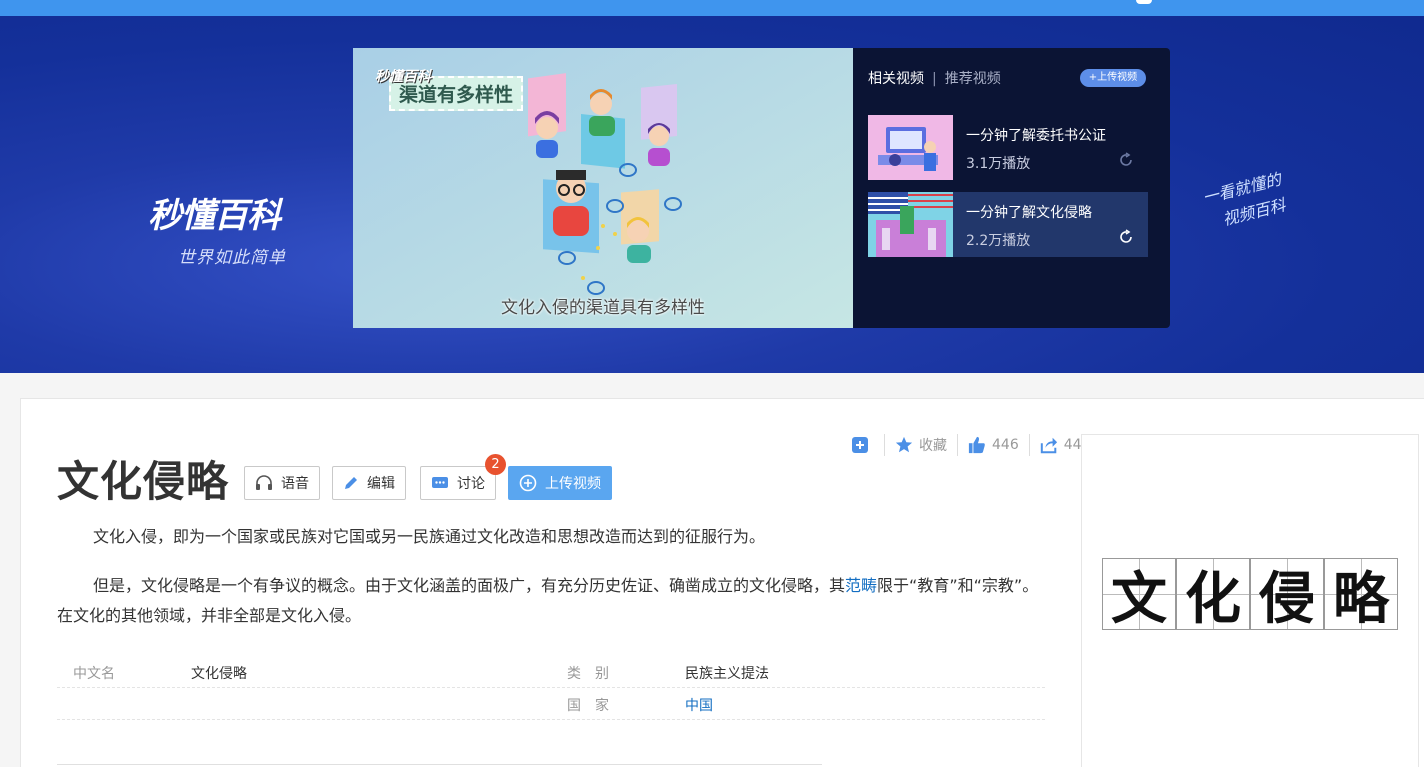  What do you see at coordinates (1029, 213) in the screenshot?
I see `related-video-title: 一分钟了解文化侵略` at bounding box center [1029, 213].